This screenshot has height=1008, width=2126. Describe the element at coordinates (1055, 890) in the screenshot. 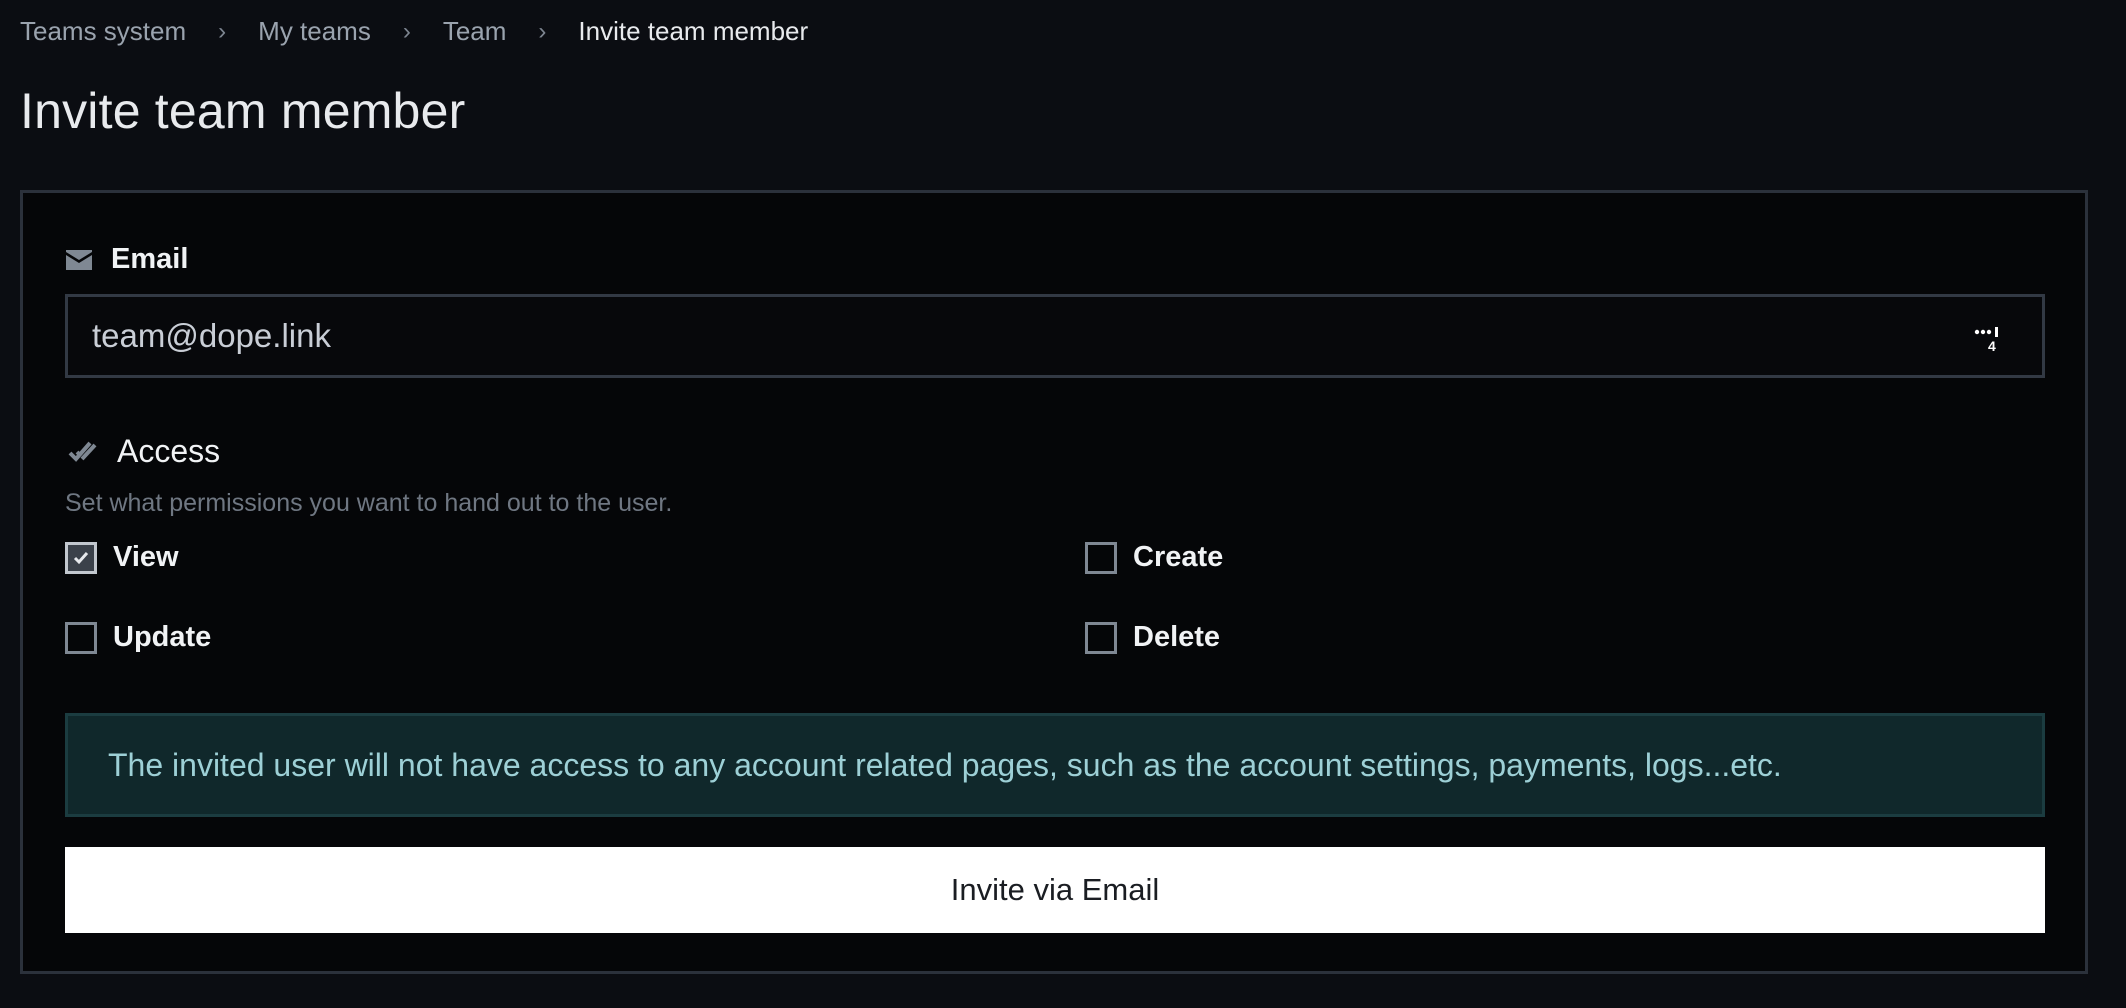

I see `invite-via-email-button: Invite via Email` at that location.